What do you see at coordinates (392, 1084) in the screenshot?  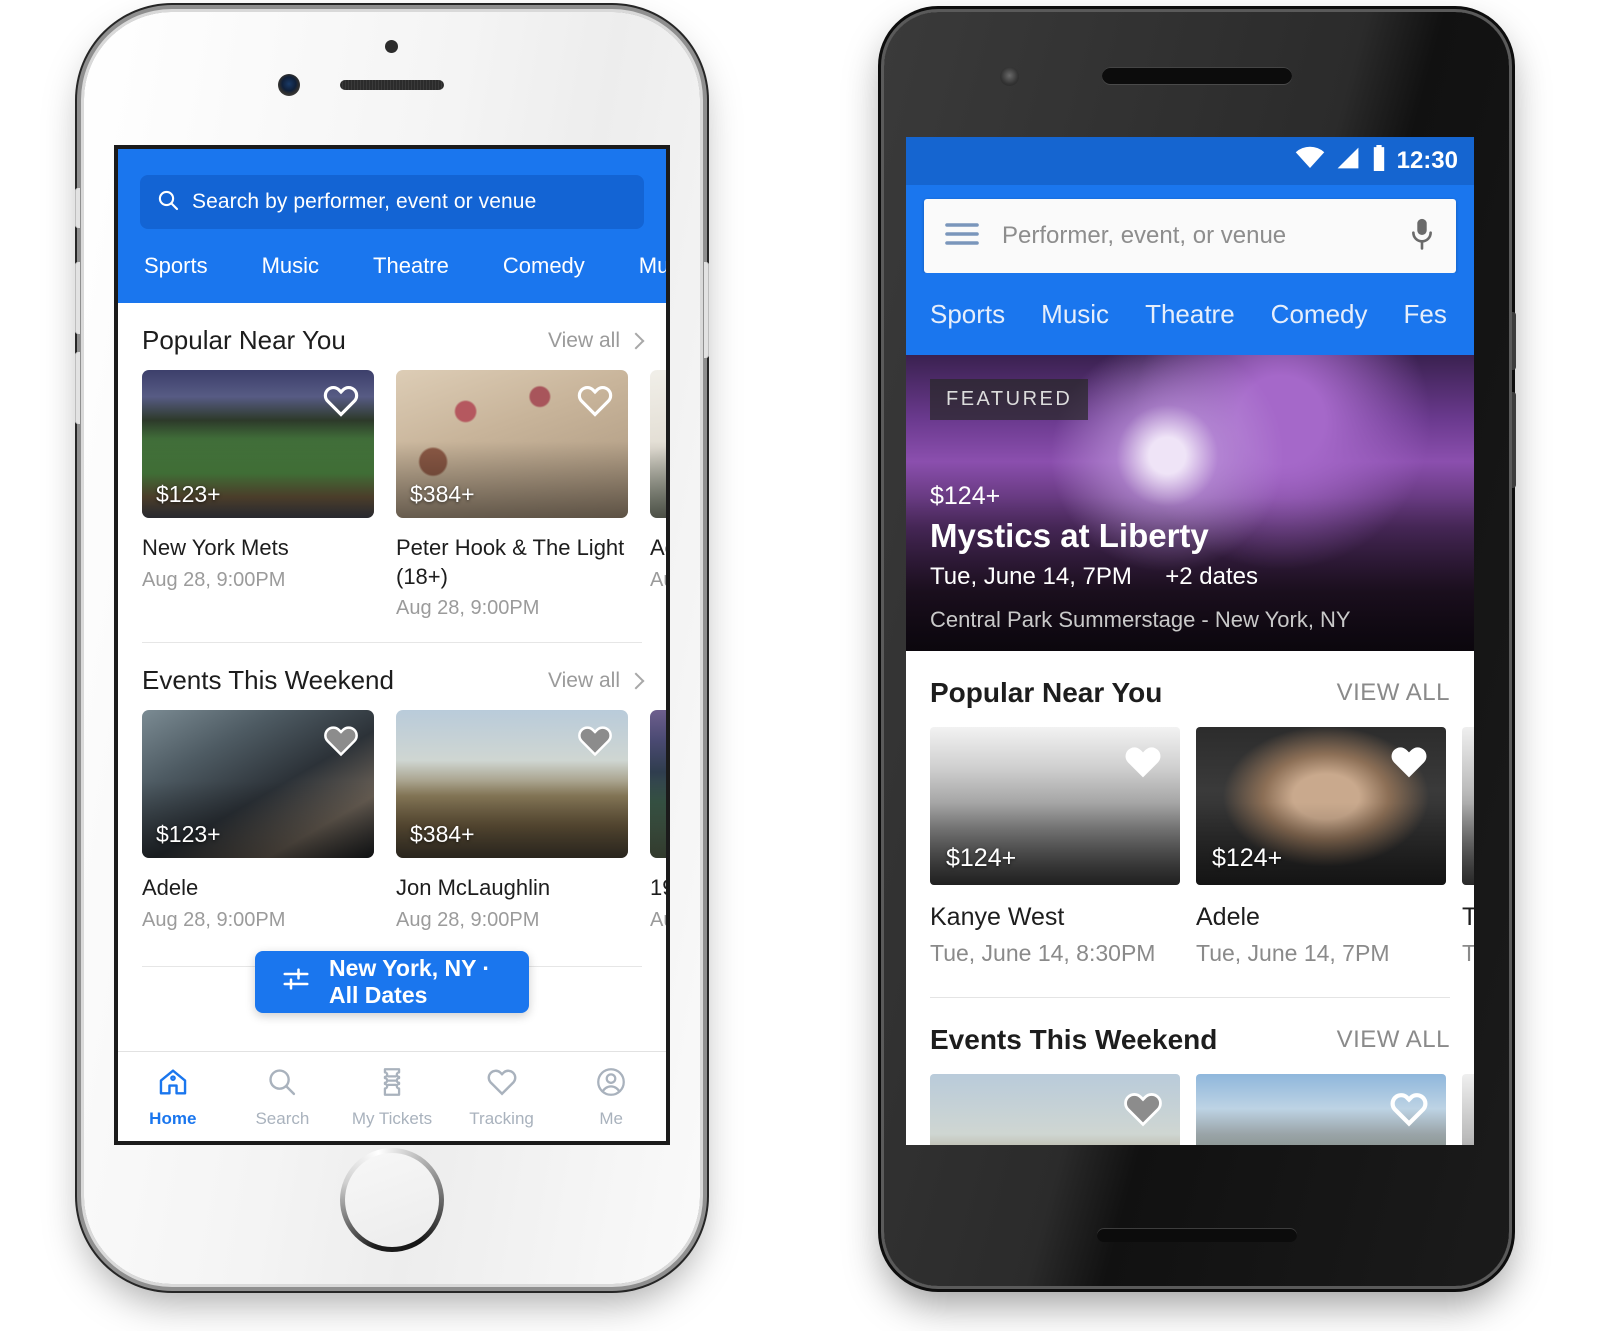 I see `ticket-icon` at bounding box center [392, 1084].